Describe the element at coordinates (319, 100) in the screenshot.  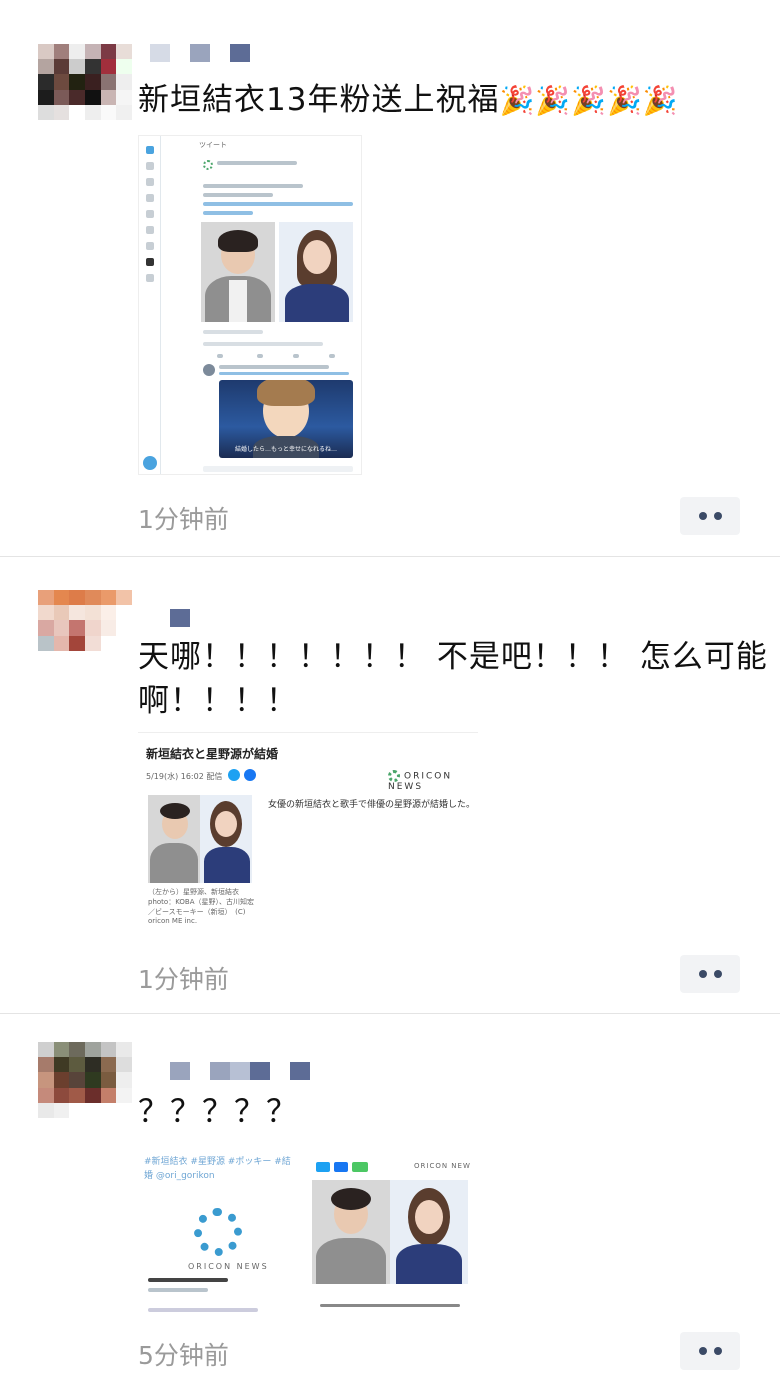
I see `comment-text-content: 新垣結衣13年粉送上祝福` at that location.